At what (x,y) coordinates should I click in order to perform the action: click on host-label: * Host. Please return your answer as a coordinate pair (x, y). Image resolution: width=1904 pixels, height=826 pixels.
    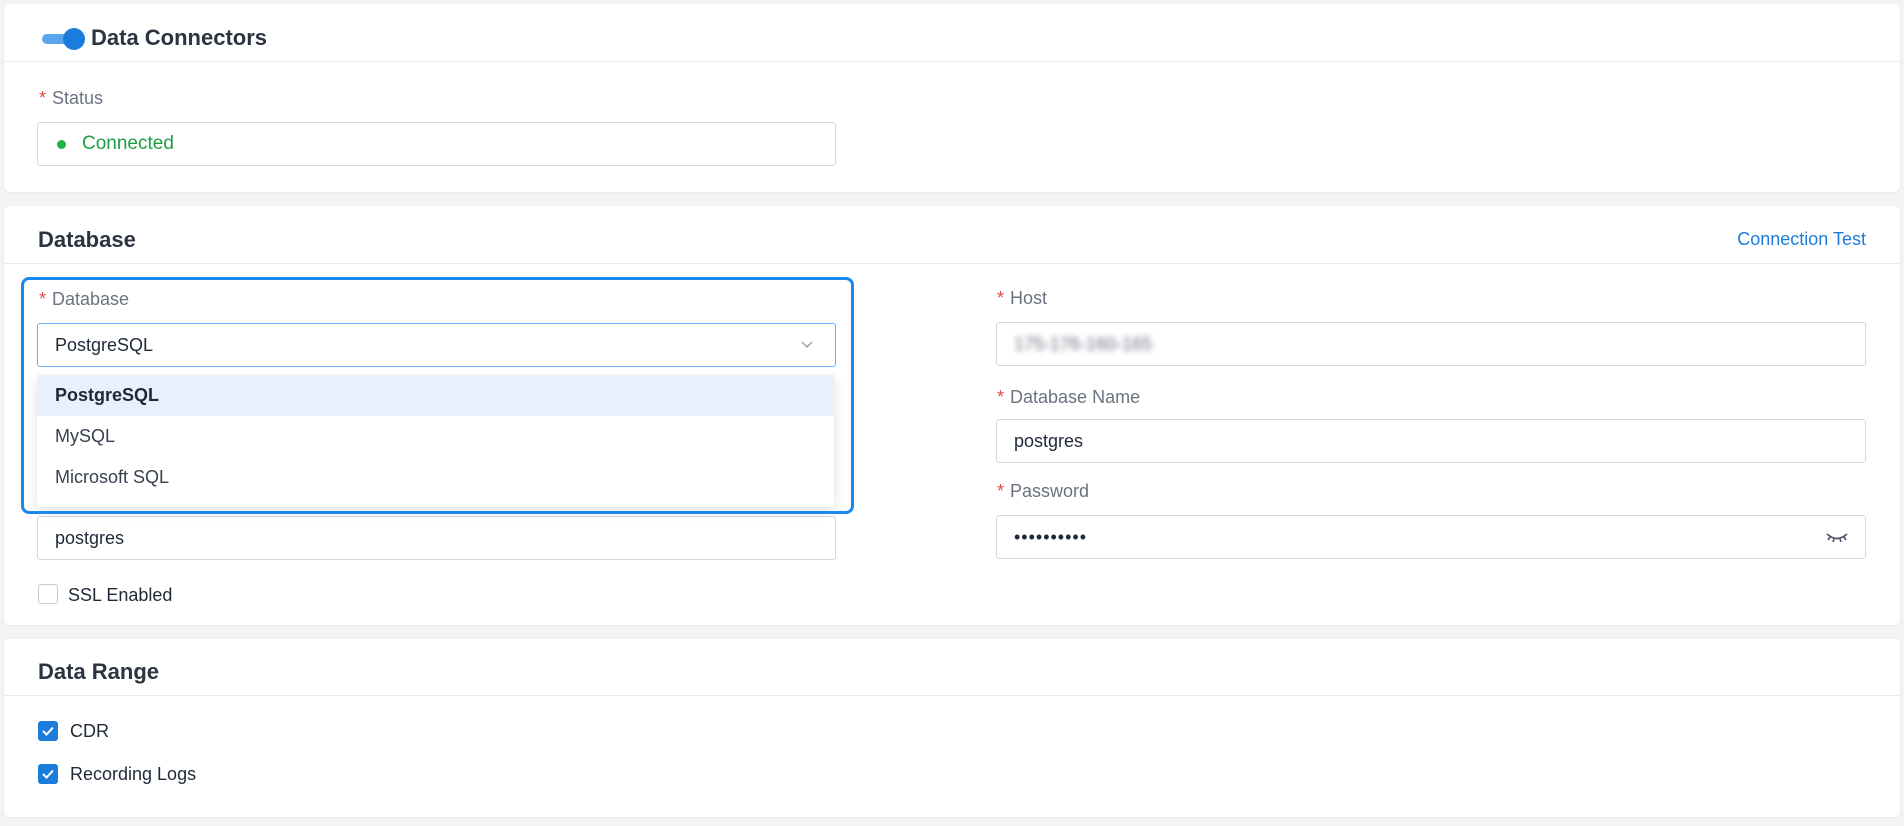
    Looking at the image, I should click on (1022, 298).